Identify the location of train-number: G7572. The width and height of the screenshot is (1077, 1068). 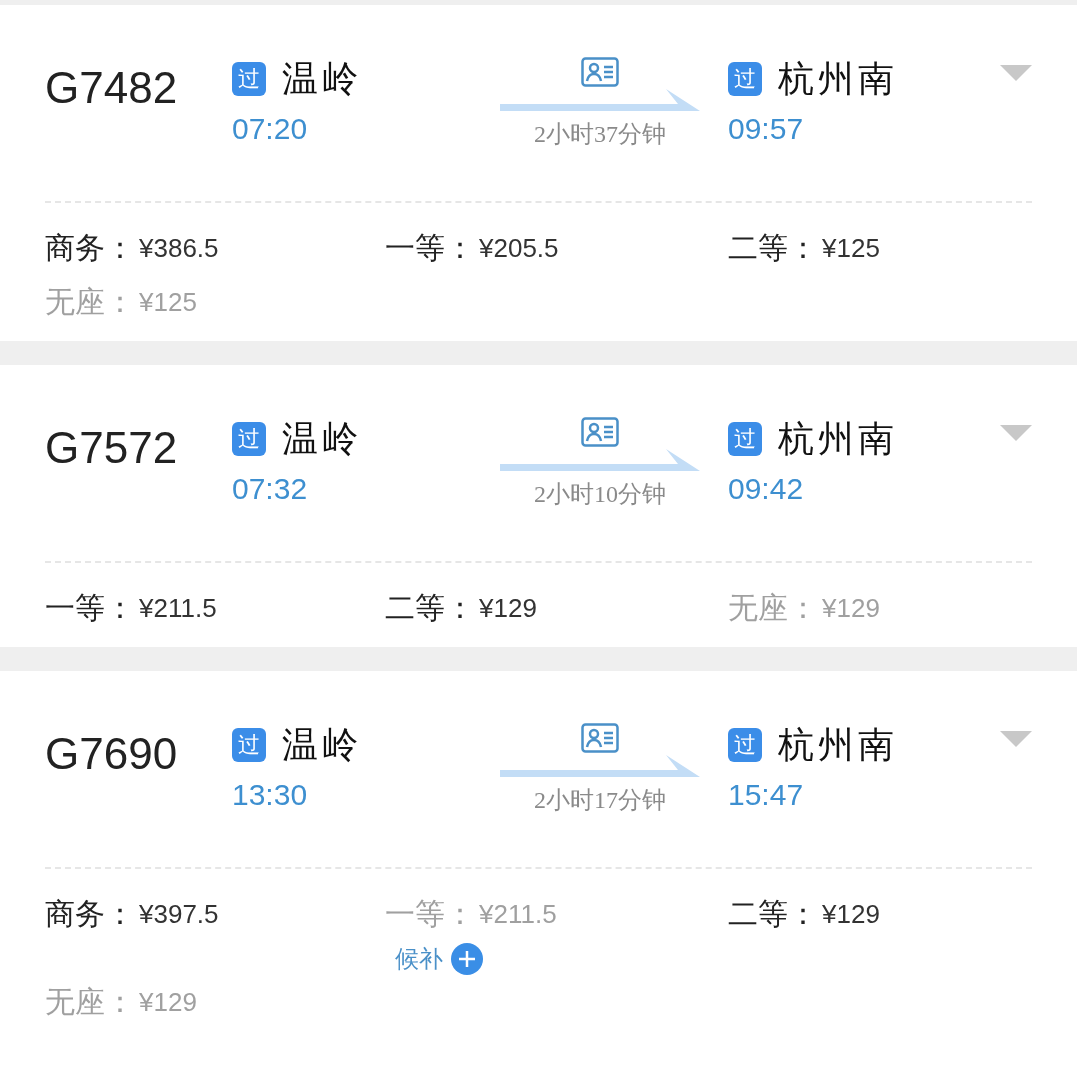
(111, 447).